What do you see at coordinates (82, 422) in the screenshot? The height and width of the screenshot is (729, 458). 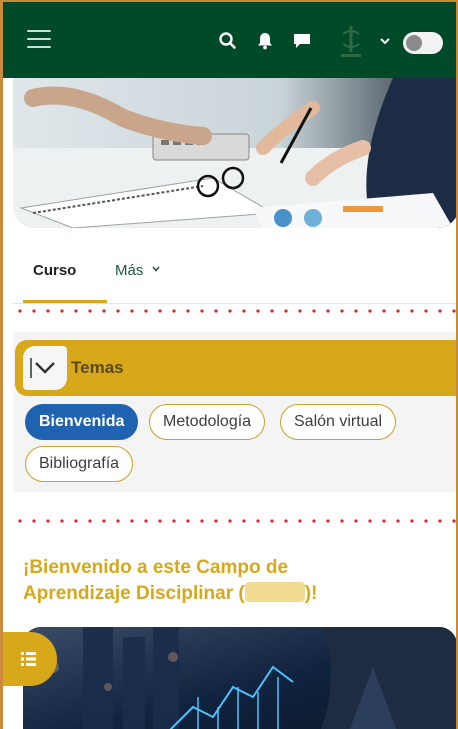 I see `pill-bienvenida: Bienvenida` at bounding box center [82, 422].